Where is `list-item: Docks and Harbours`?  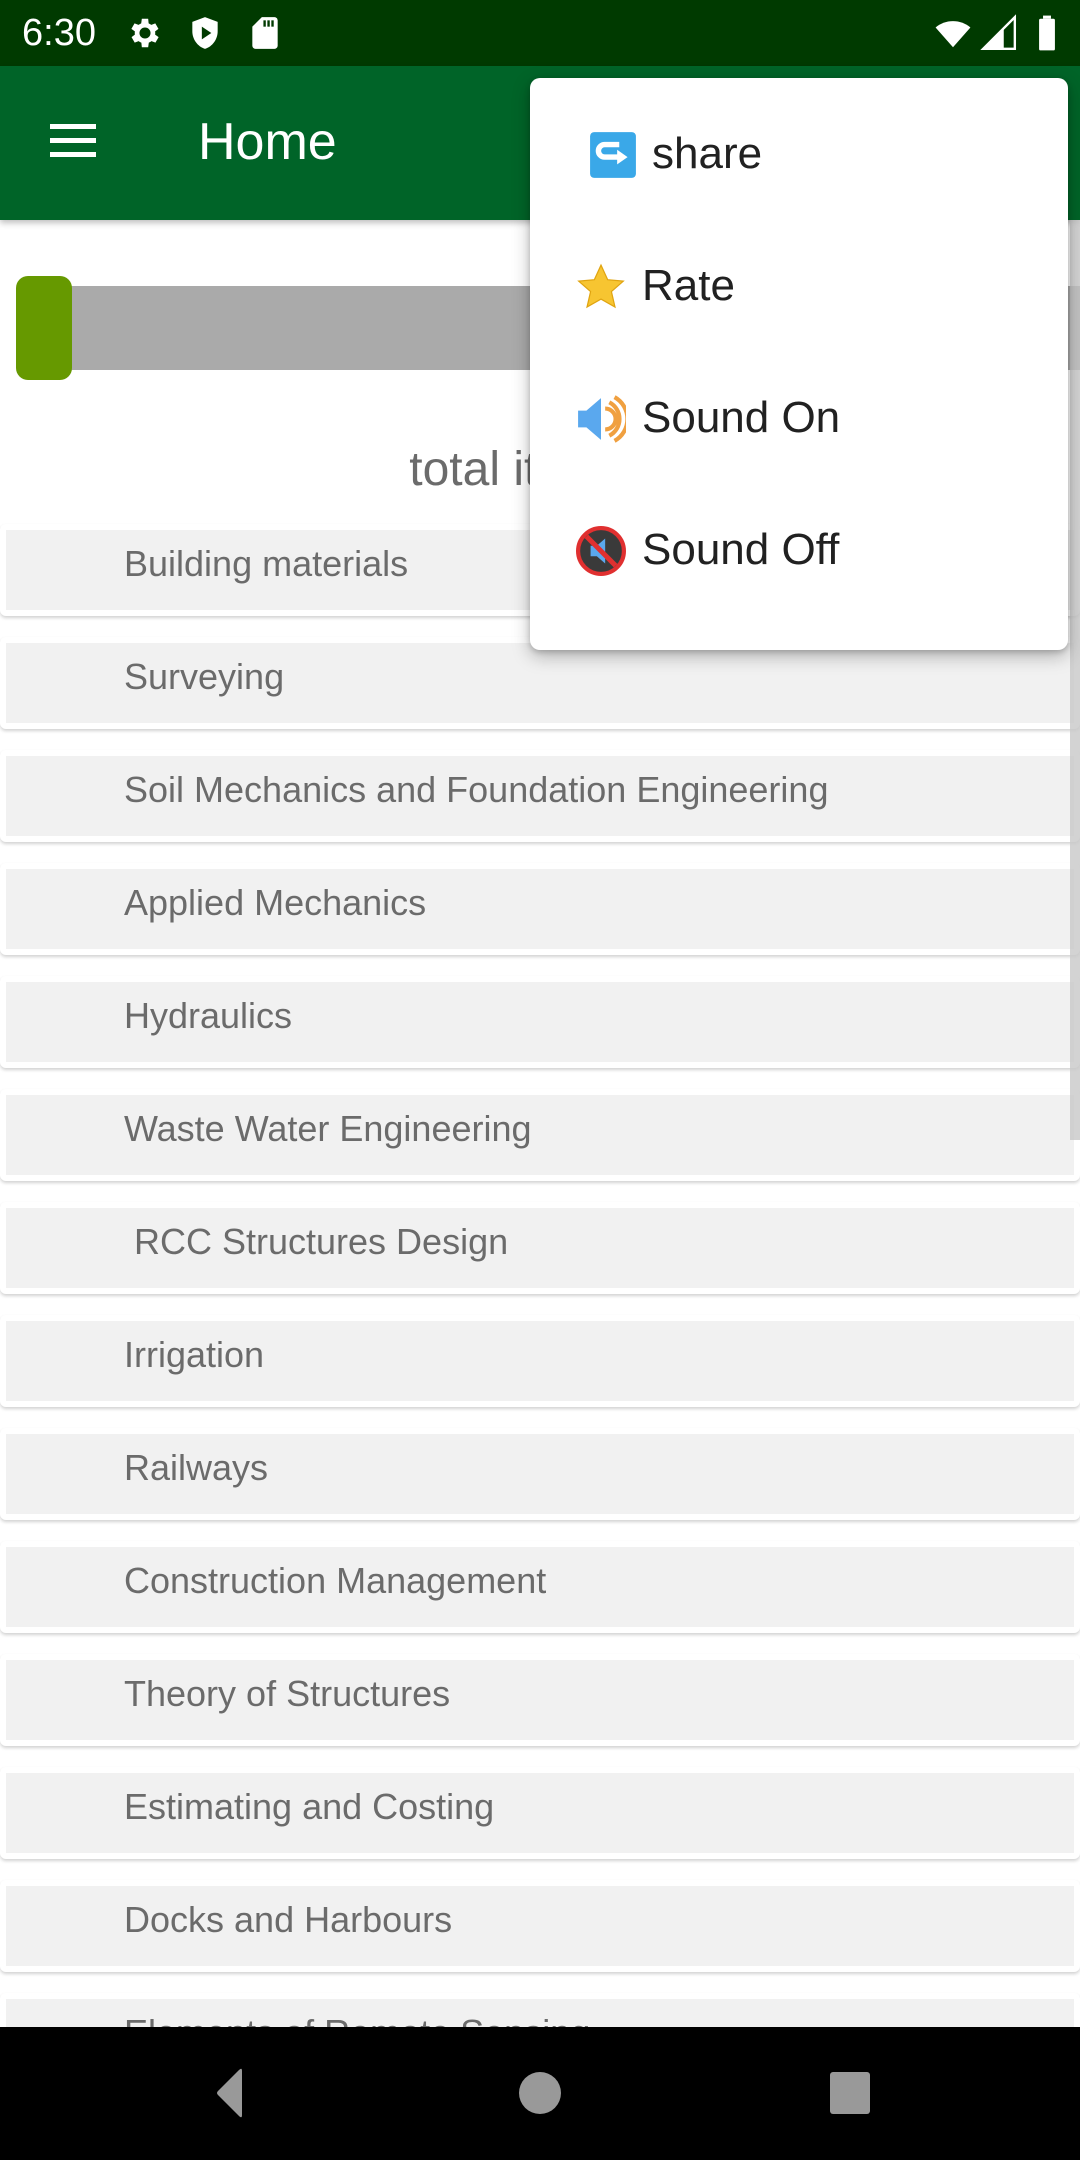
list-item: Docks and Harbours is located at coordinates (540, 1932).